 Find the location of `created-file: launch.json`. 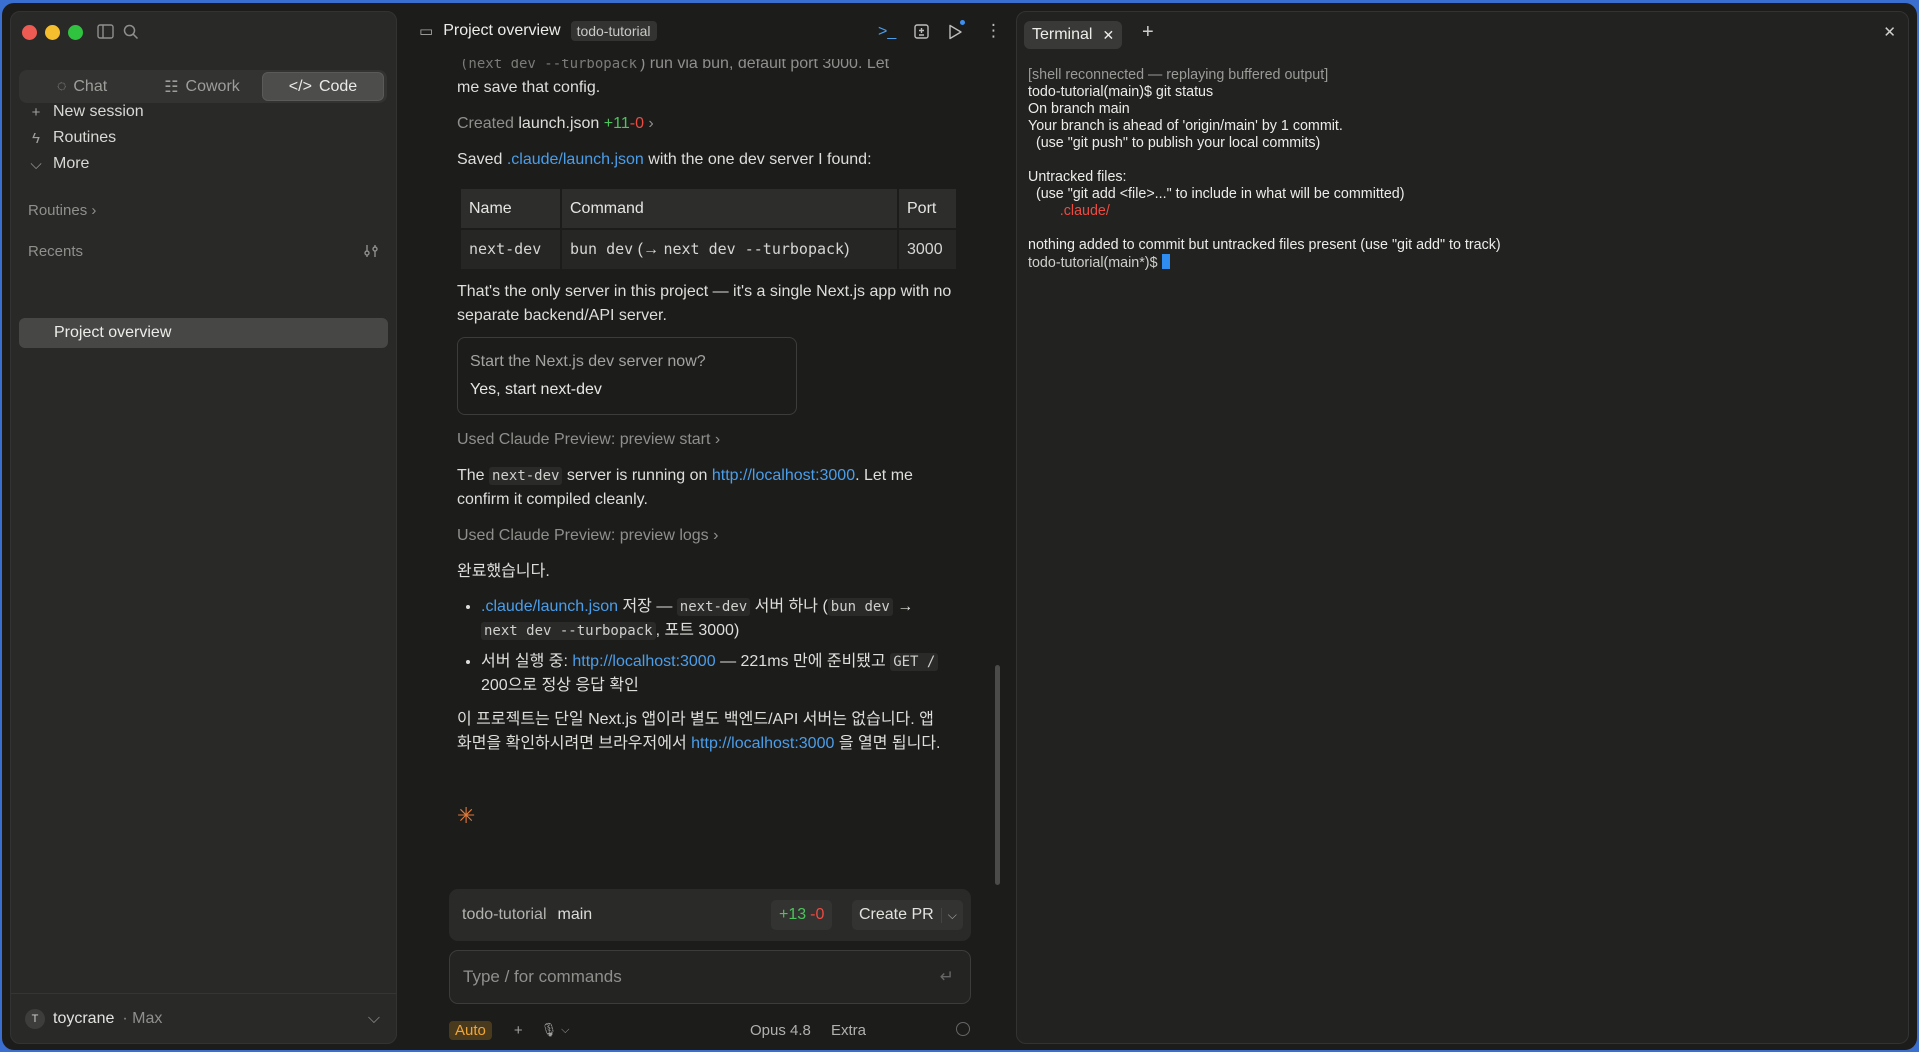

created-file: launch.json is located at coordinates (559, 123).